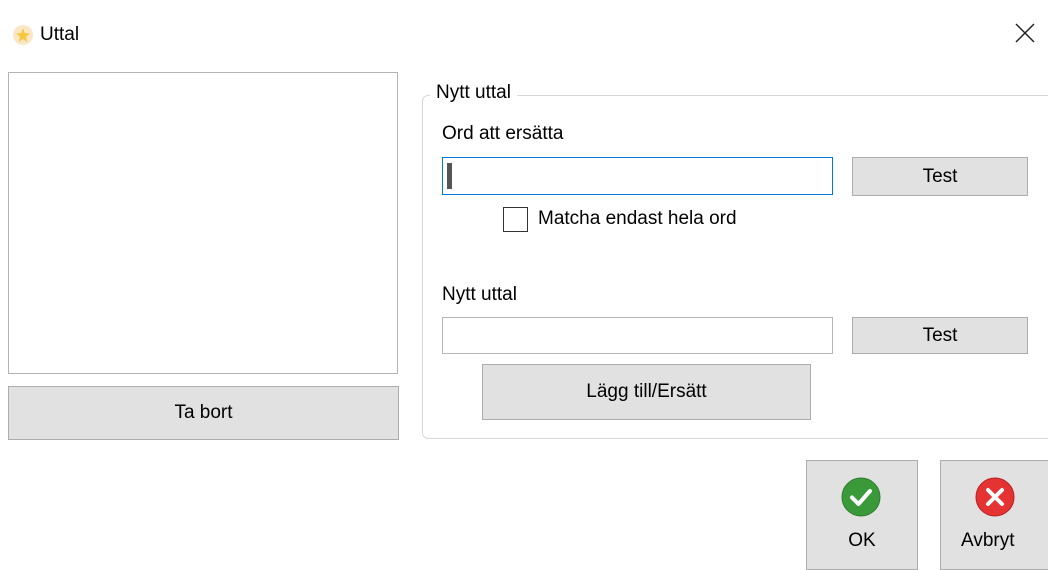 This screenshot has height=570, width=1048. I want to click on new-pronunciation-input, so click(637, 335).